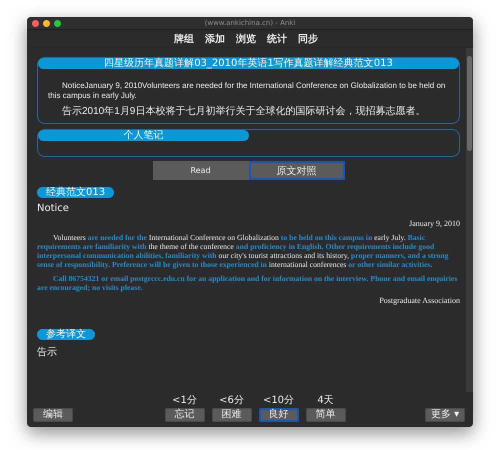  What do you see at coordinates (326, 415) in the screenshot?
I see `answer-button: 简单` at bounding box center [326, 415].